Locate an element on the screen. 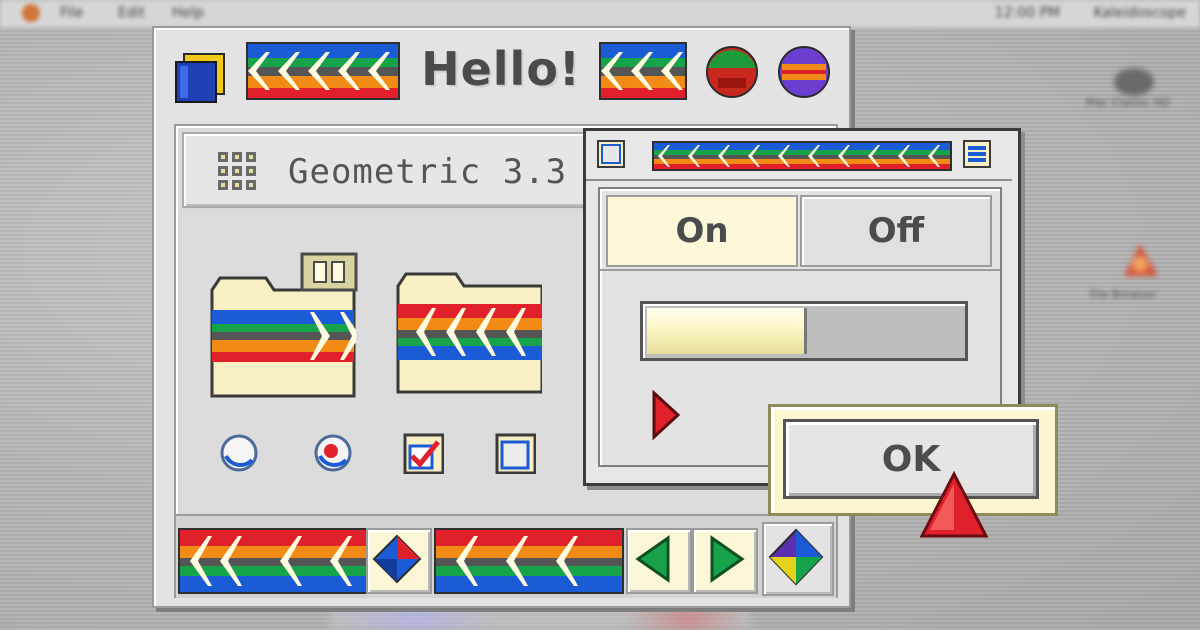 The image size is (1200, 630). tab-title: Geometric 3.3 is located at coordinates (428, 172).